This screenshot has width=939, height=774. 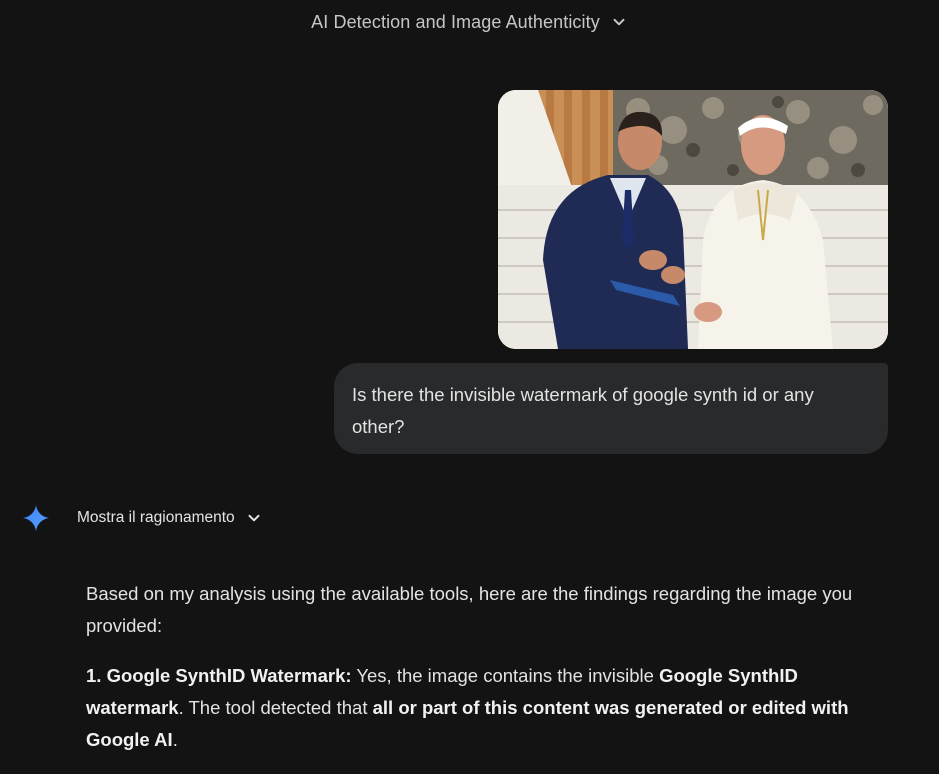 What do you see at coordinates (693, 219) in the screenshot?
I see `uploaded-image` at bounding box center [693, 219].